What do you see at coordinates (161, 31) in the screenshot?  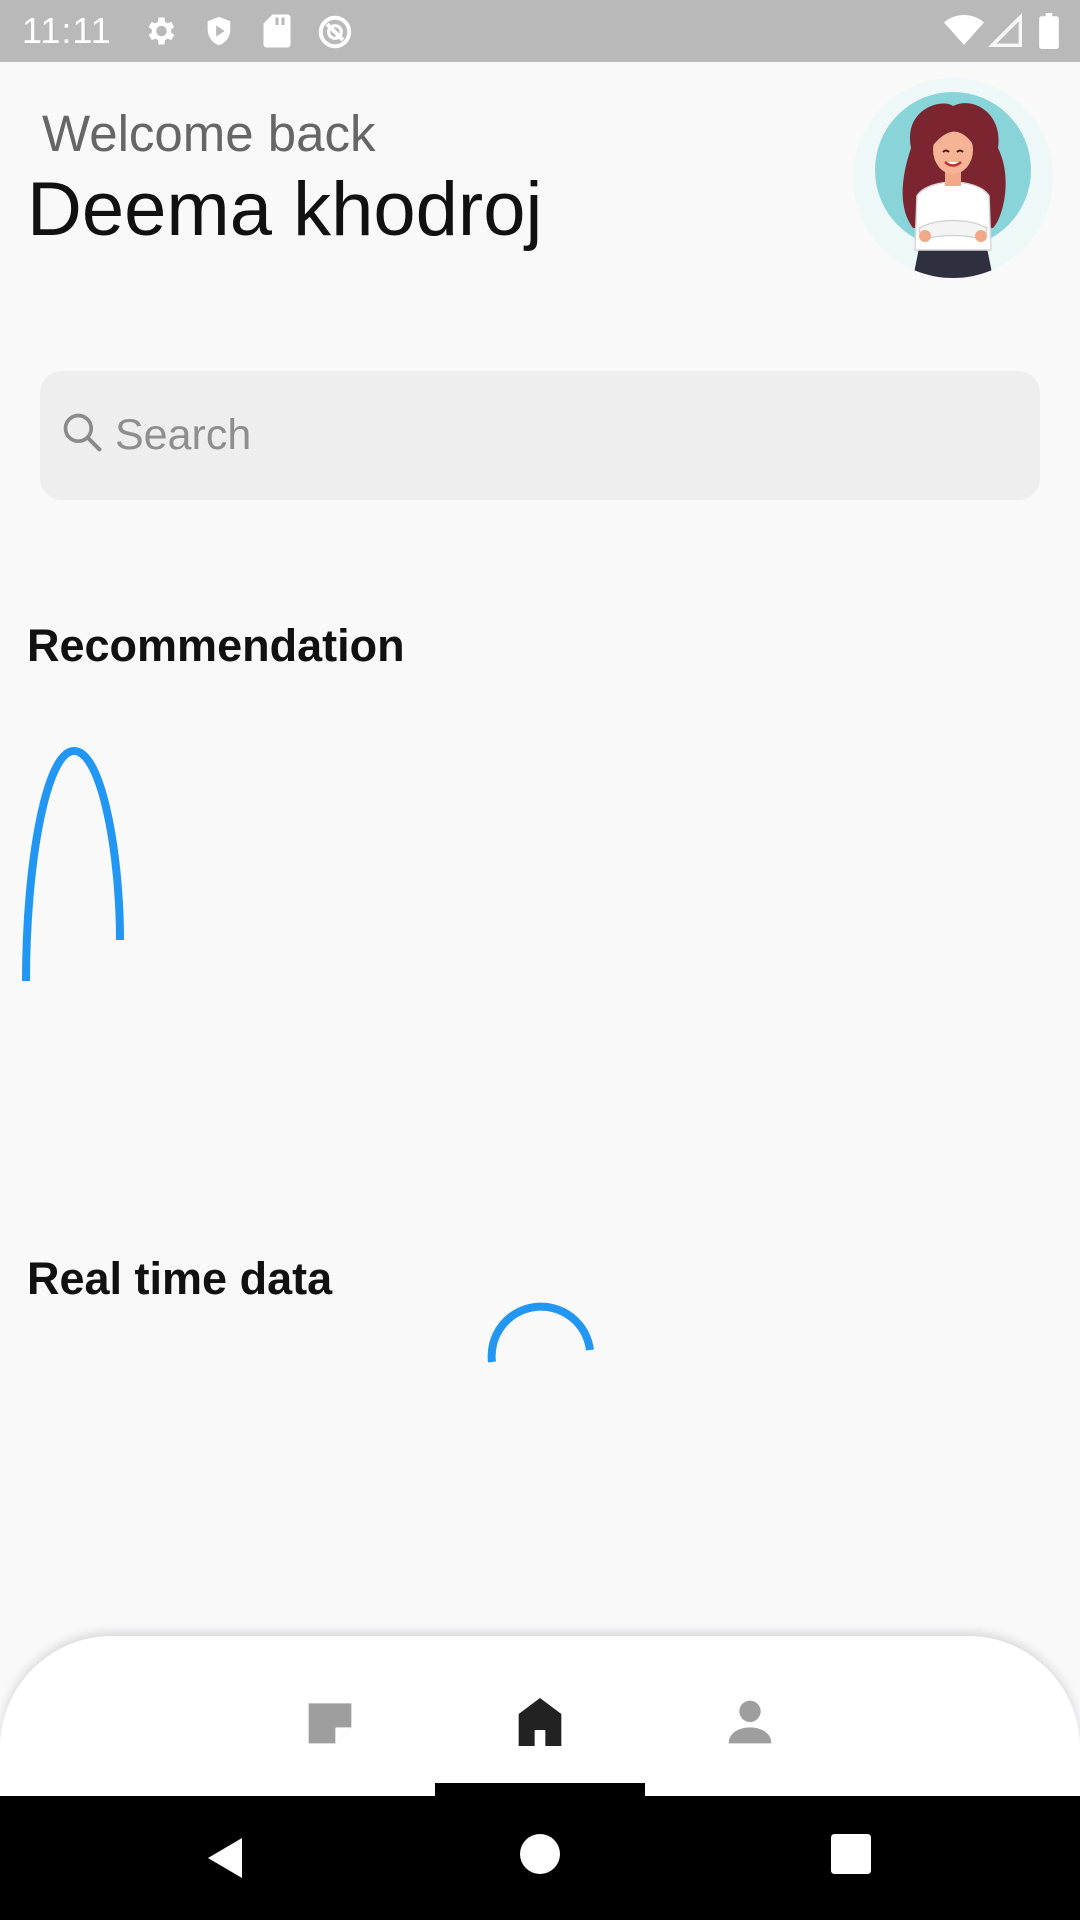 I see `gear-icon` at bounding box center [161, 31].